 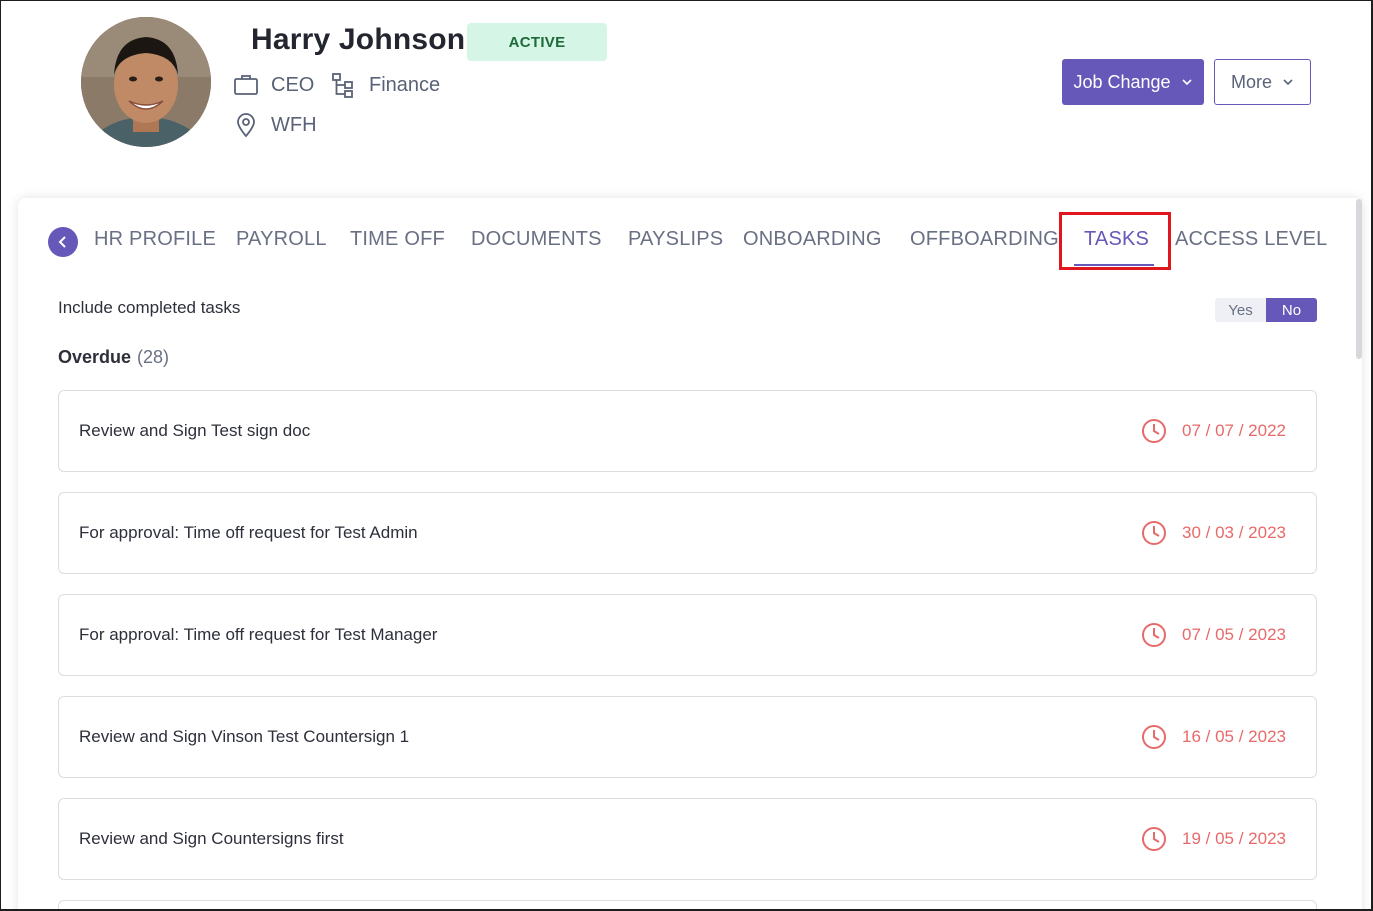 What do you see at coordinates (397, 239) in the screenshot?
I see `tab-time-off: TIME OFF` at bounding box center [397, 239].